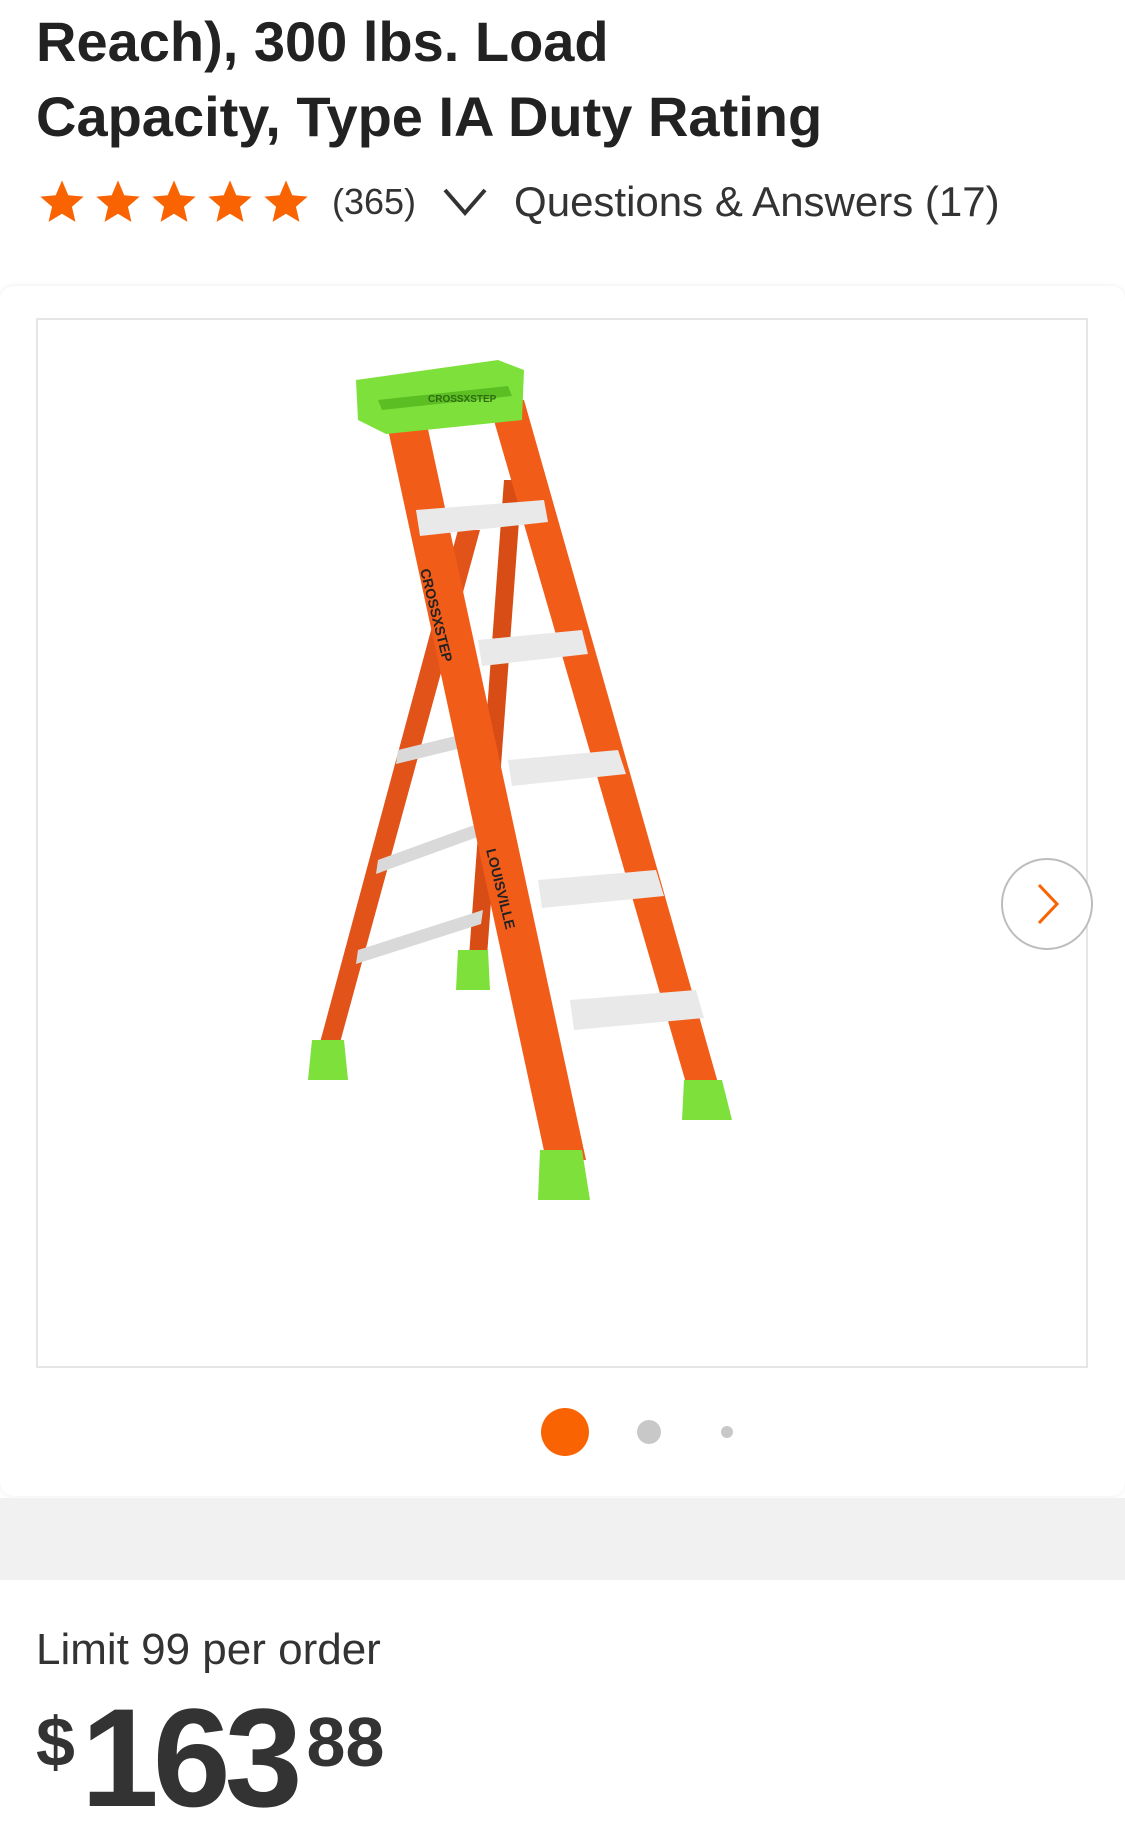 The width and height of the screenshot is (1125, 1836). I want to click on product-price: $ 163 88, so click(210, 1758).